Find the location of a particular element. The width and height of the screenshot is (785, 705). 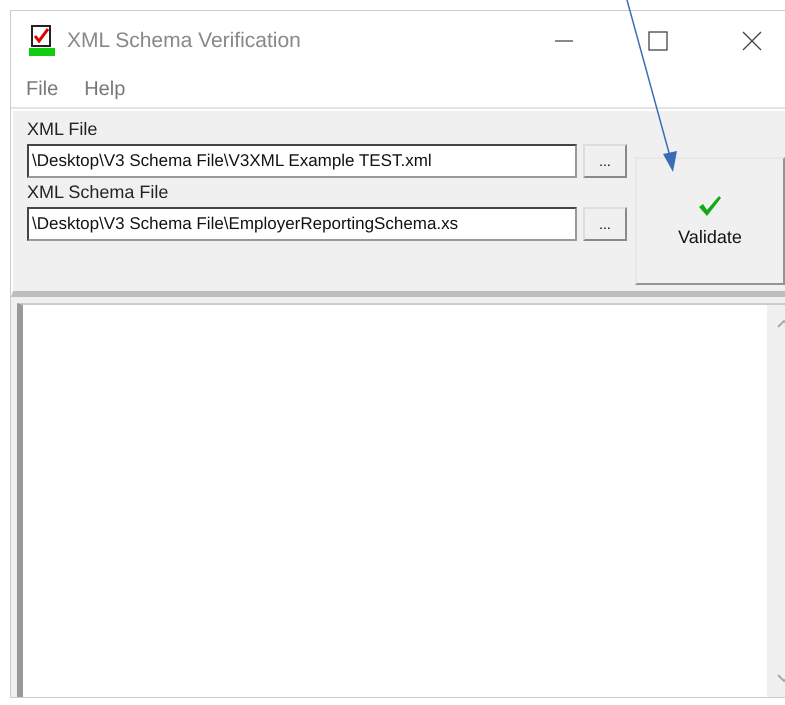

checkmark-icon is located at coordinates (710, 205).